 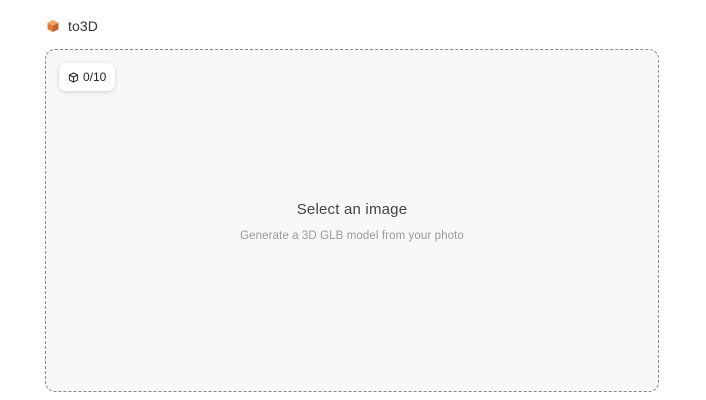 I want to click on select-image-title: Select an image, so click(x=352, y=209).